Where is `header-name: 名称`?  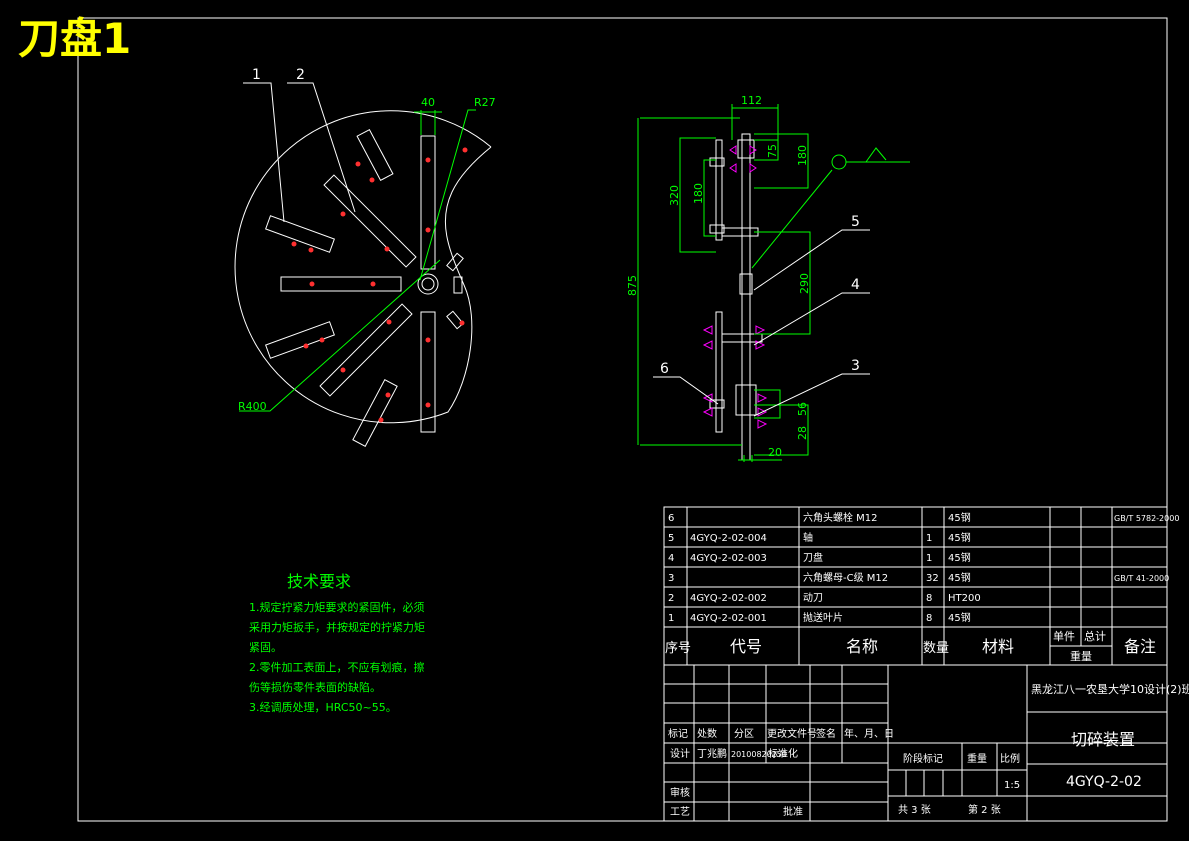 header-name: 名称 is located at coordinates (862, 646).